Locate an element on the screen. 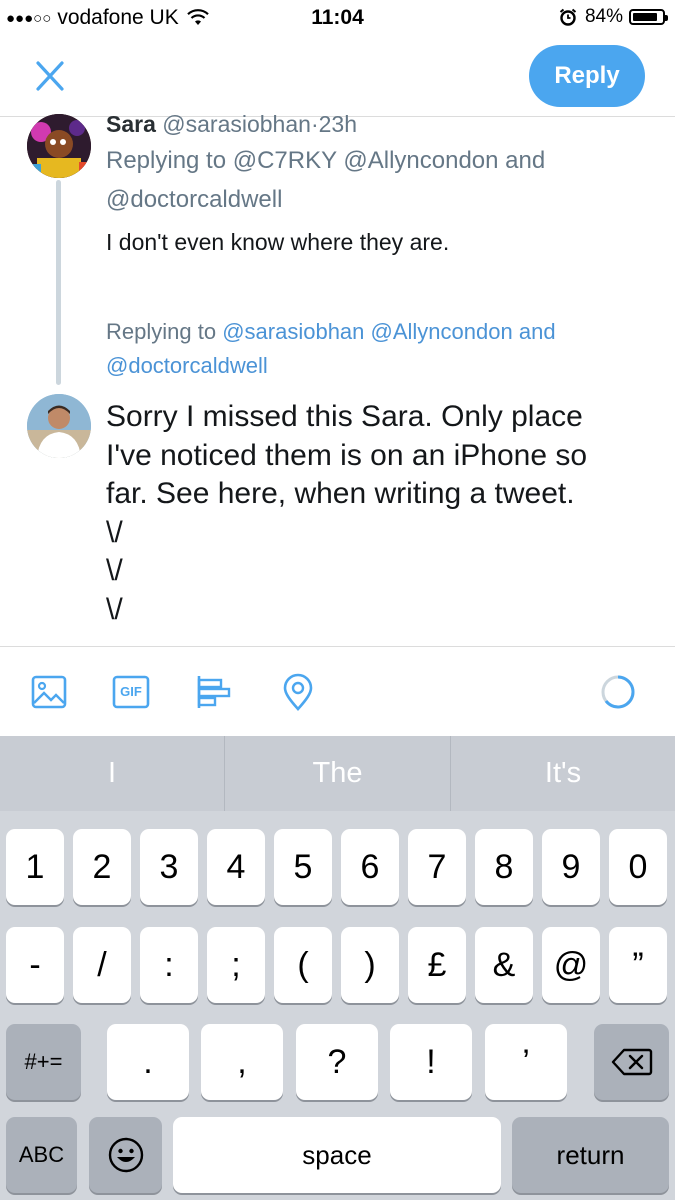 This screenshot has height=1200, width=675. replying-to-line-2: @doctorcaldwell is located at coordinates (194, 199).